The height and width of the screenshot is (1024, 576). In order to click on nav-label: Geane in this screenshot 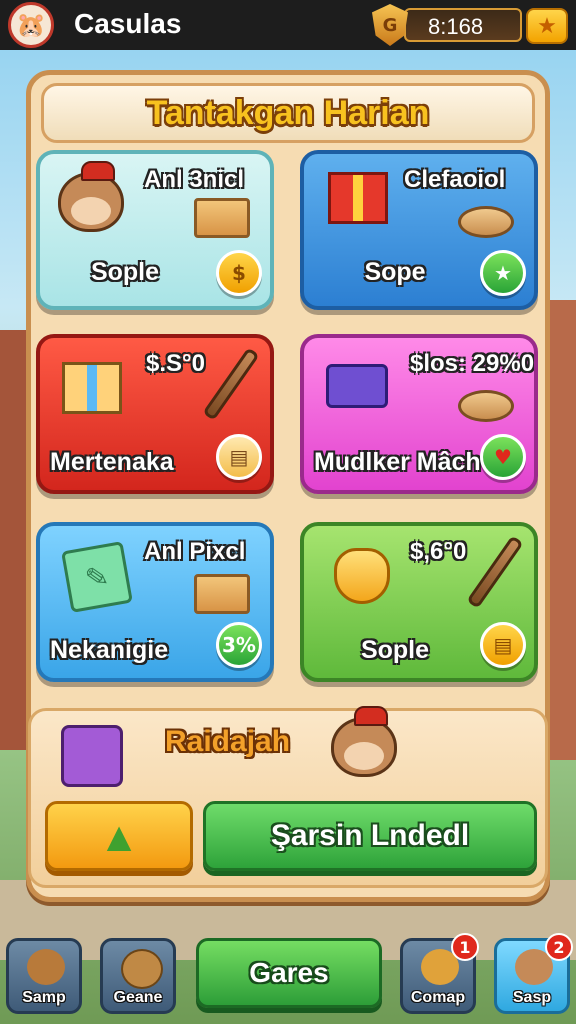, I will do `click(138, 997)`.